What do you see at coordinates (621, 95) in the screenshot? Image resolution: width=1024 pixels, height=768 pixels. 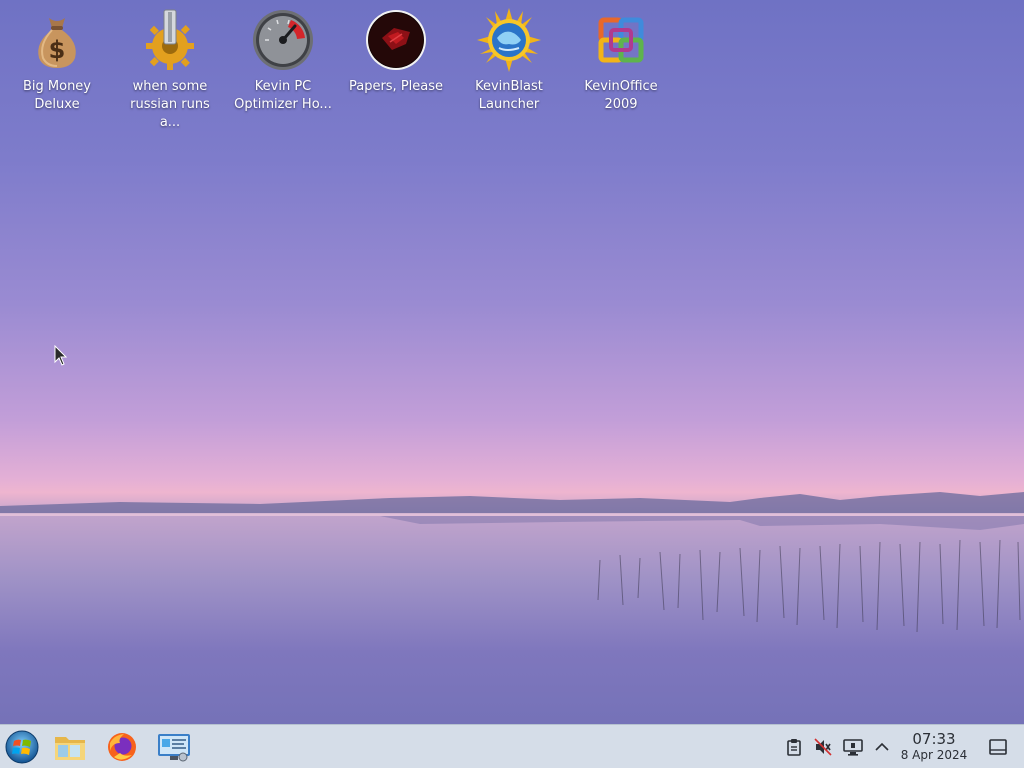 I see `desktop-icon-label: KevinOffice 2009` at bounding box center [621, 95].